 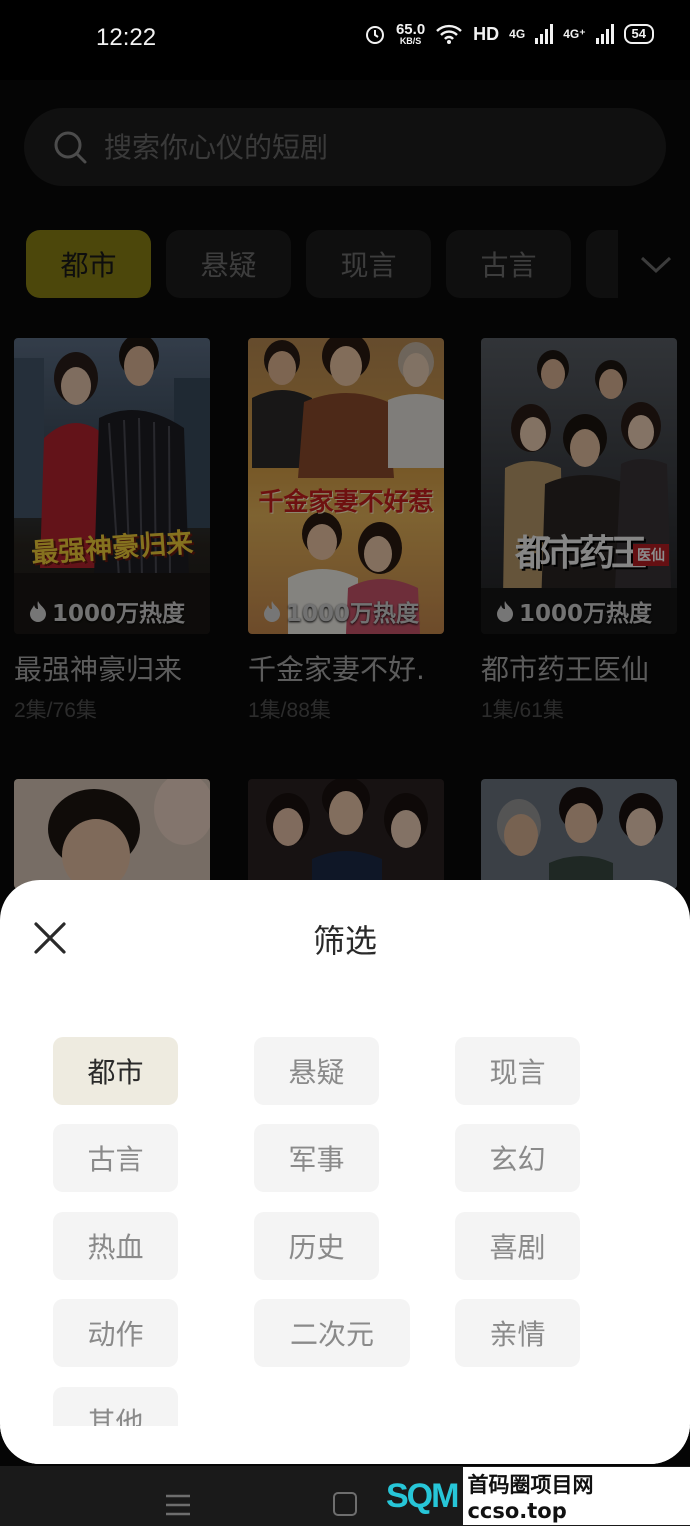 I want to click on filter-option-xuanyi: 悬疑, so click(x=316, y=1071).